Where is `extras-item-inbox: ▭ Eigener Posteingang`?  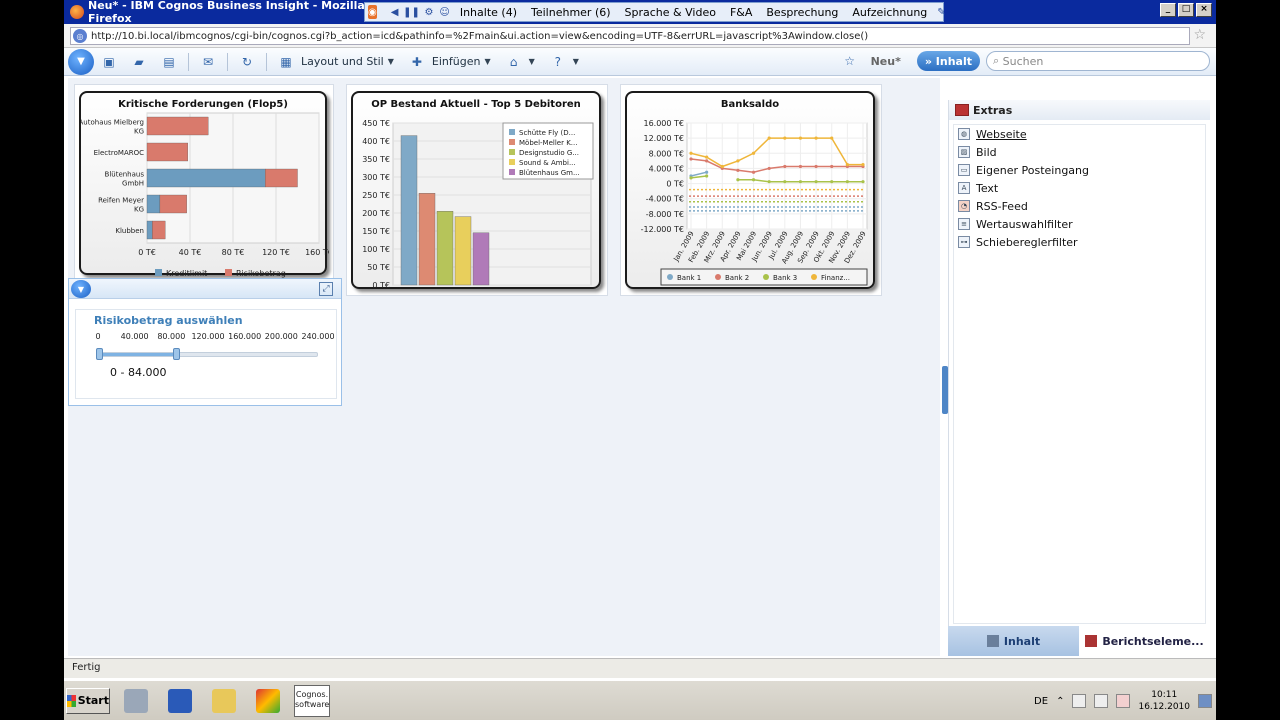 extras-item-inbox: ▭ Eigener Posteingang is located at coordinates (1079, 170).